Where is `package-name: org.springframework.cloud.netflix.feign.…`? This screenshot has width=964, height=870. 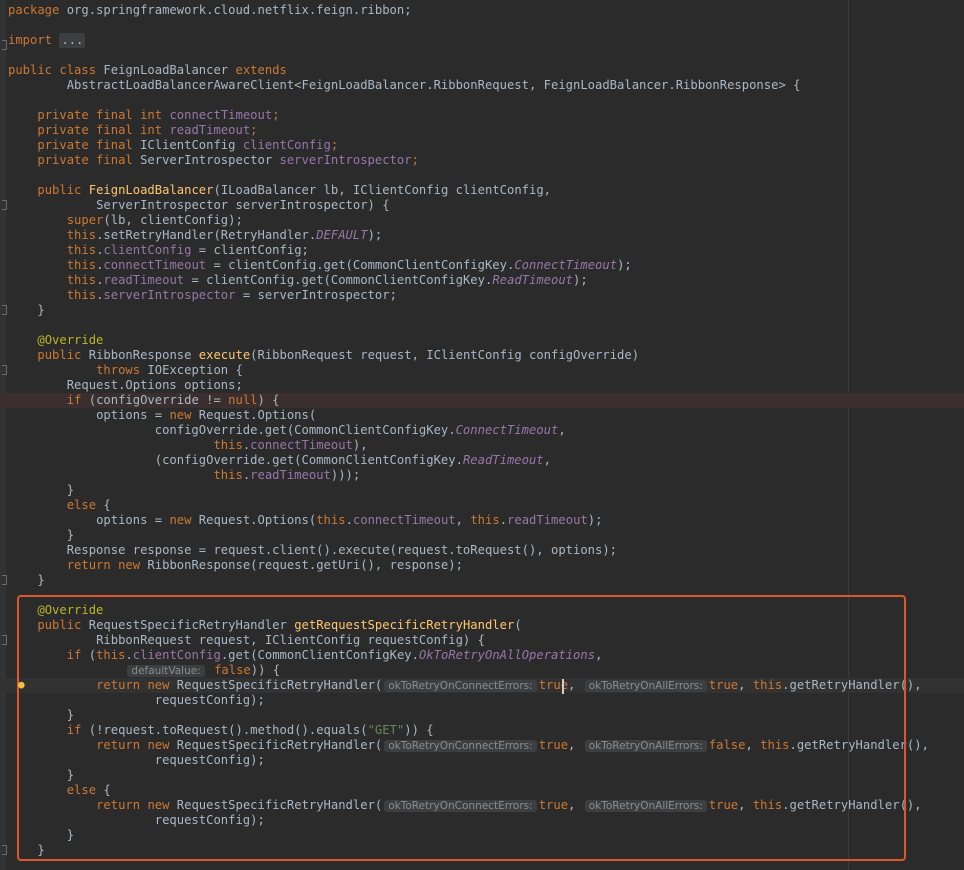 package-name: org.springframework.cloud.netflix.feign.… is located at coordinates (235, 10).